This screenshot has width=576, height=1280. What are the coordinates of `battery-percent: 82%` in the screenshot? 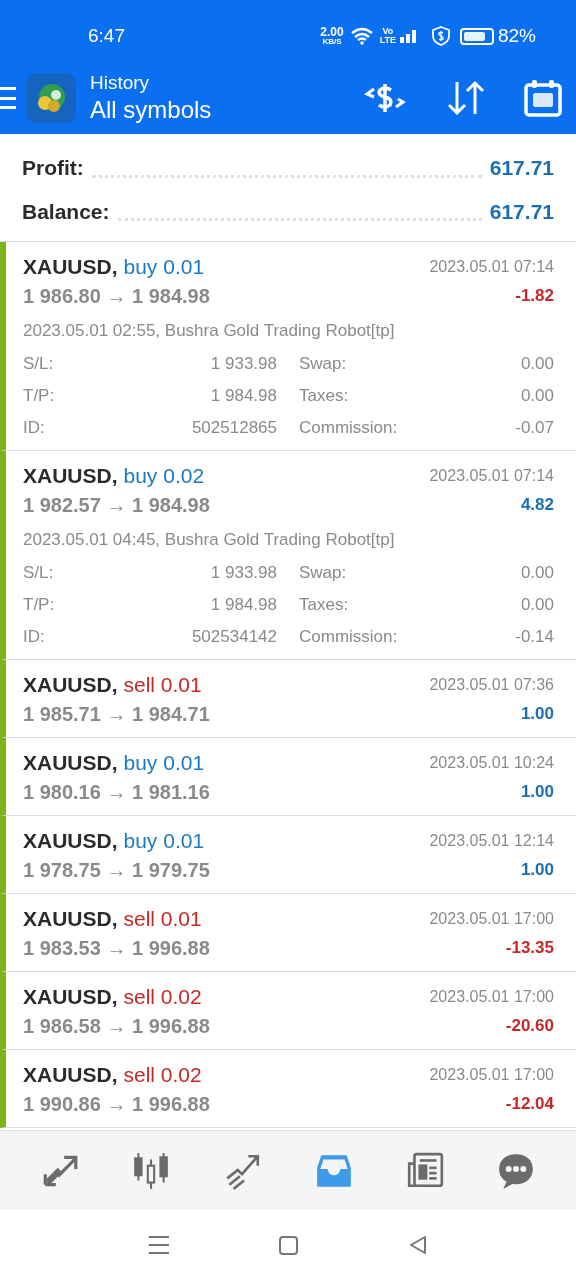 It's located at (516, 35).